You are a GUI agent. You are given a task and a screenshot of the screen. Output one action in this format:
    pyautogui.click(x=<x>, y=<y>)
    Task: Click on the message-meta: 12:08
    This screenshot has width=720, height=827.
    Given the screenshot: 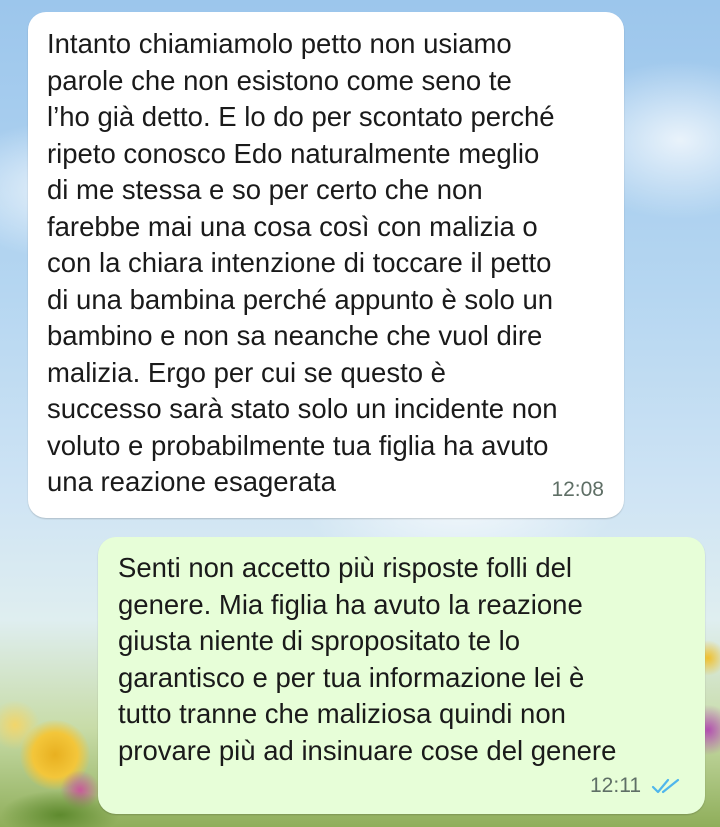 What is the action you would take?
    pyautogui.click(x=577, y=490)
    